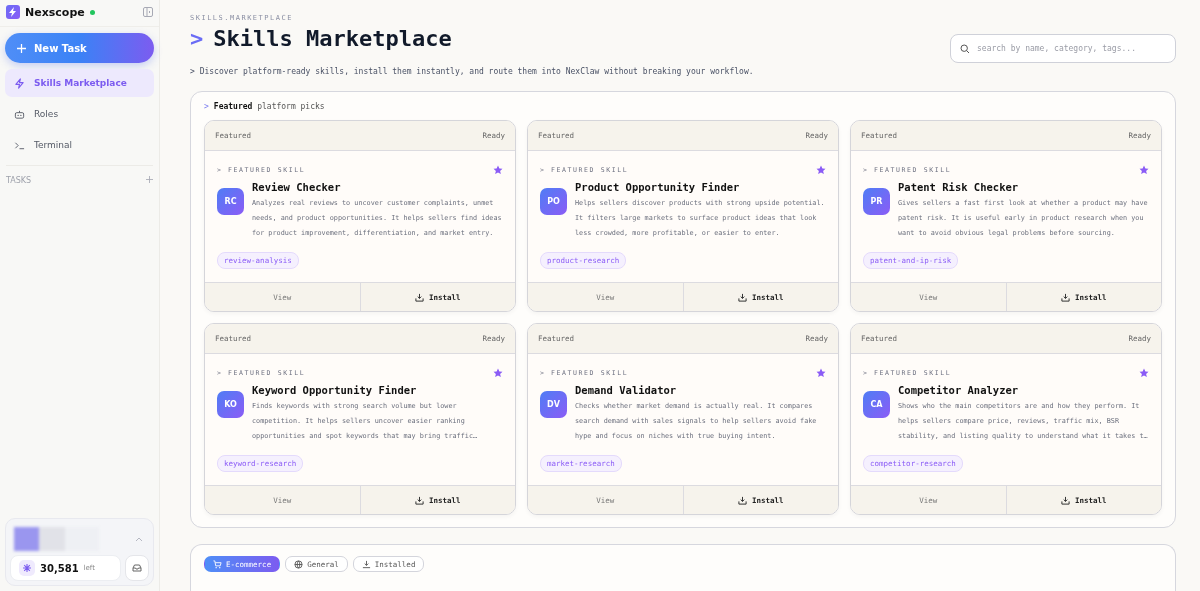 The width and height of the screenshot is (1200, 591). I want to click on skill-initials-avatar: CA, so click(876, 404).